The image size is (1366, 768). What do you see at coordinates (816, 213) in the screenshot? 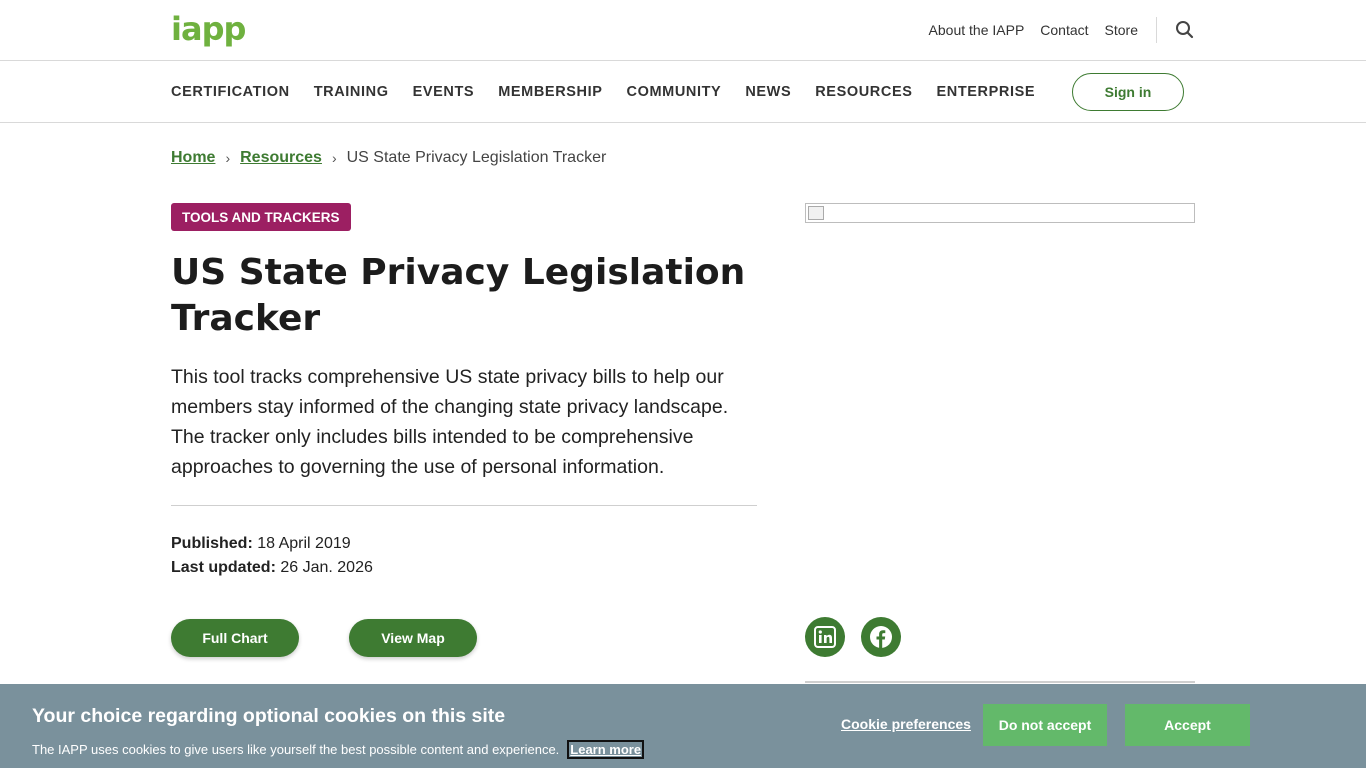
I see `broken-image-icon` at bounding box center [816, 213].